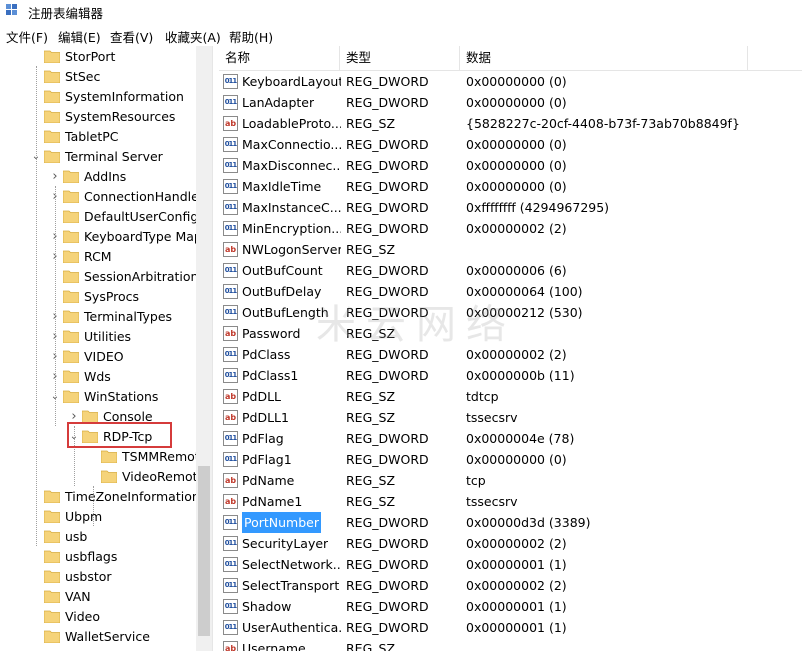 The width and height of the screenshot is (802, 651). What do you see at coordinates (71, 576) in the screenshot?
I see `tree-item: usbstor` at bounding box center [71, 576].